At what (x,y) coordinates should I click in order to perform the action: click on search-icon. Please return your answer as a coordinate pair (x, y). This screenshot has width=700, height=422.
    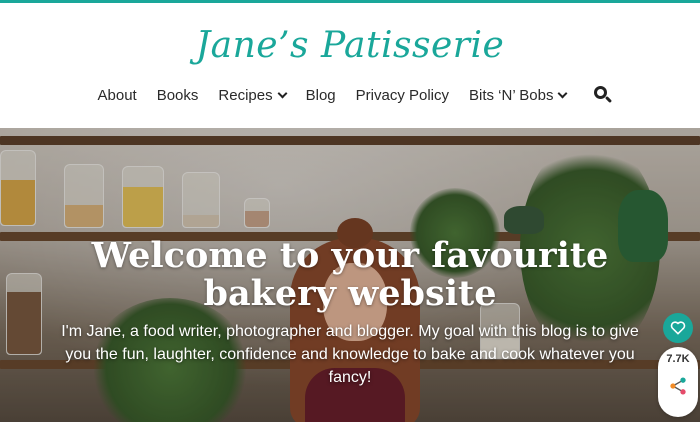
    Looking at the image, I should click on (603, 95).